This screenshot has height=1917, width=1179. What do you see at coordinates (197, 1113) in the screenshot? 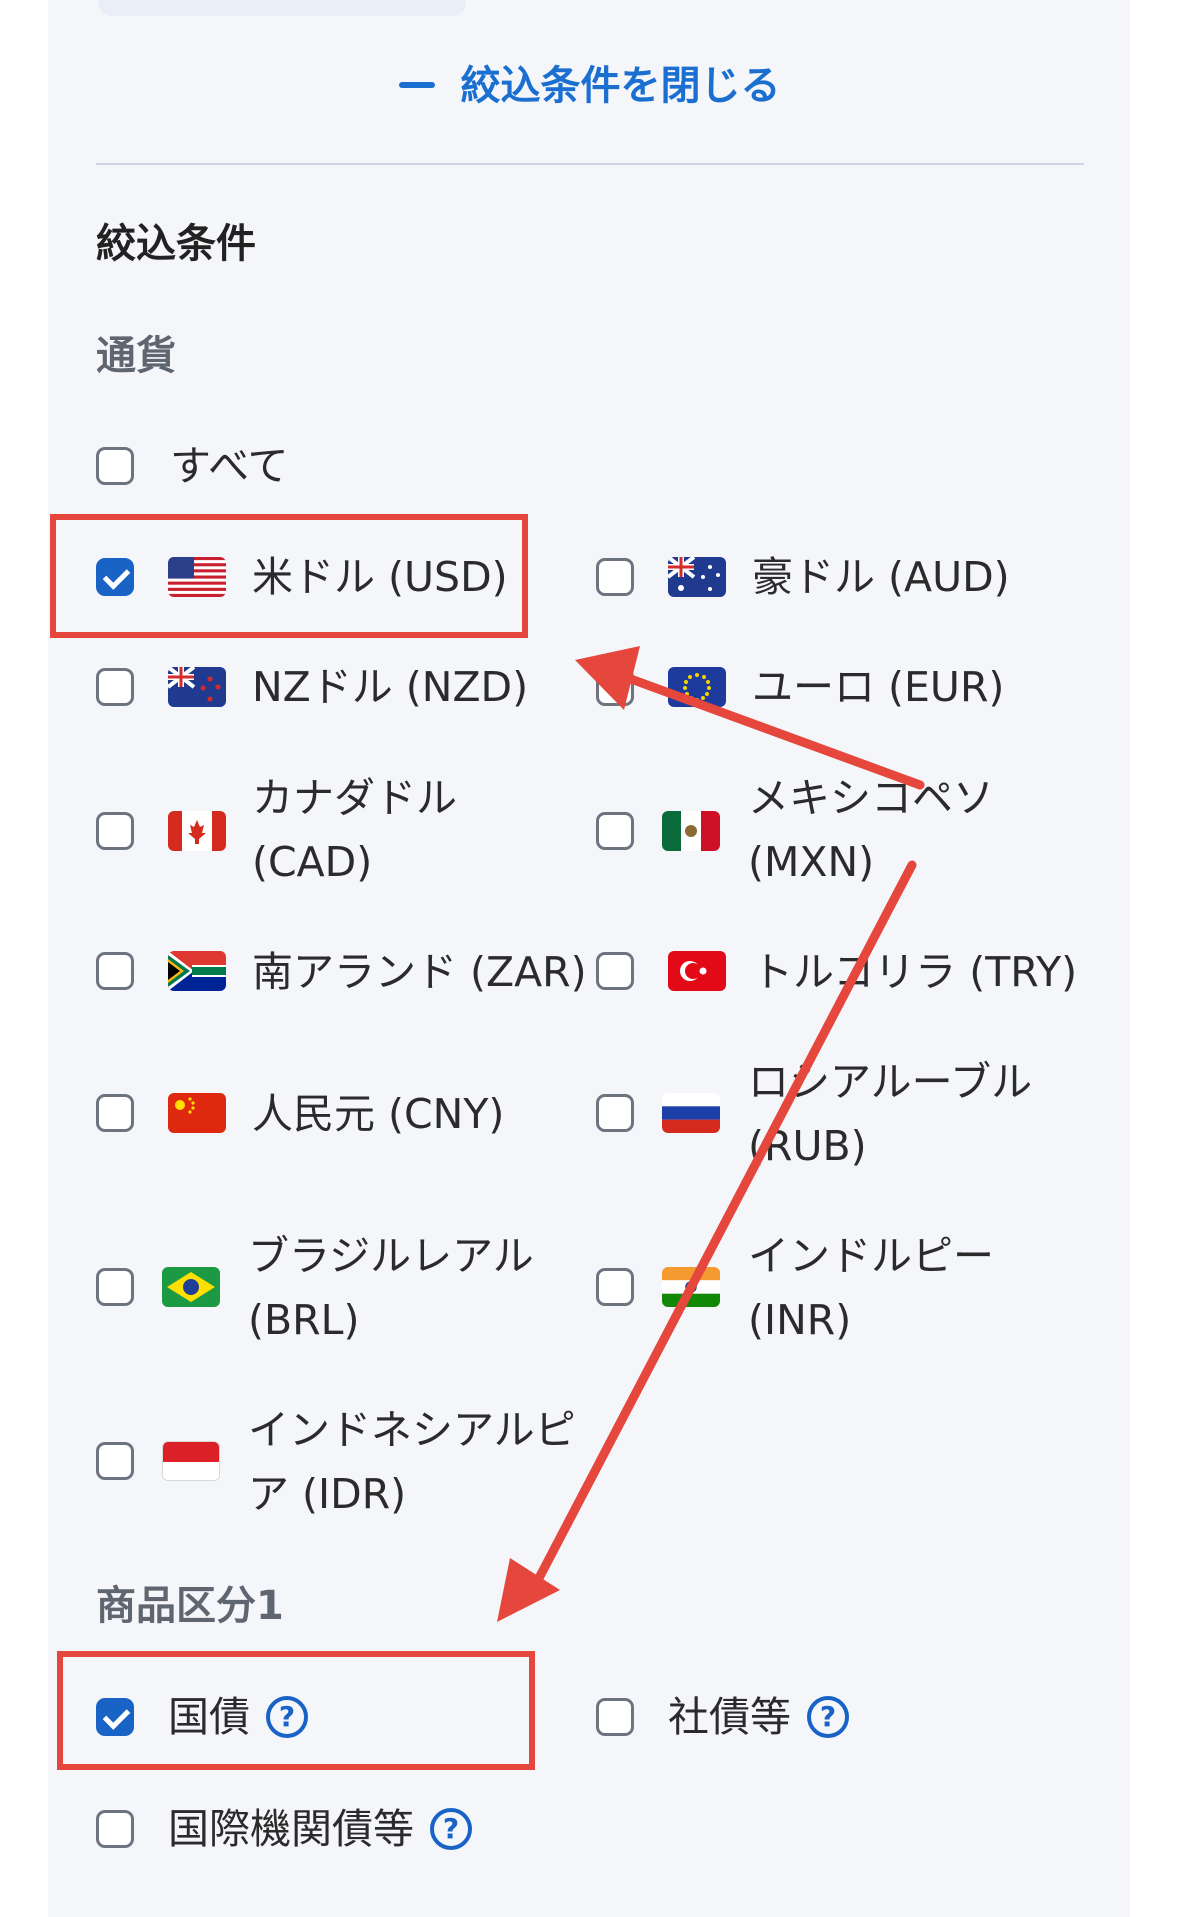
I see `cn-flag-icon` at bounding box center [197, 1113].